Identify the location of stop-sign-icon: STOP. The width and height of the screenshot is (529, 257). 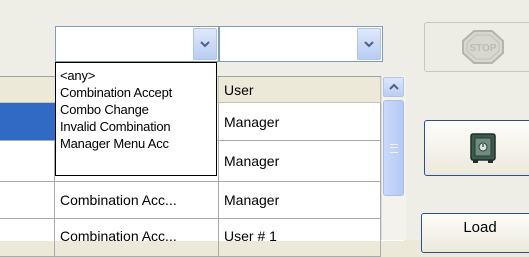
(483, 47).